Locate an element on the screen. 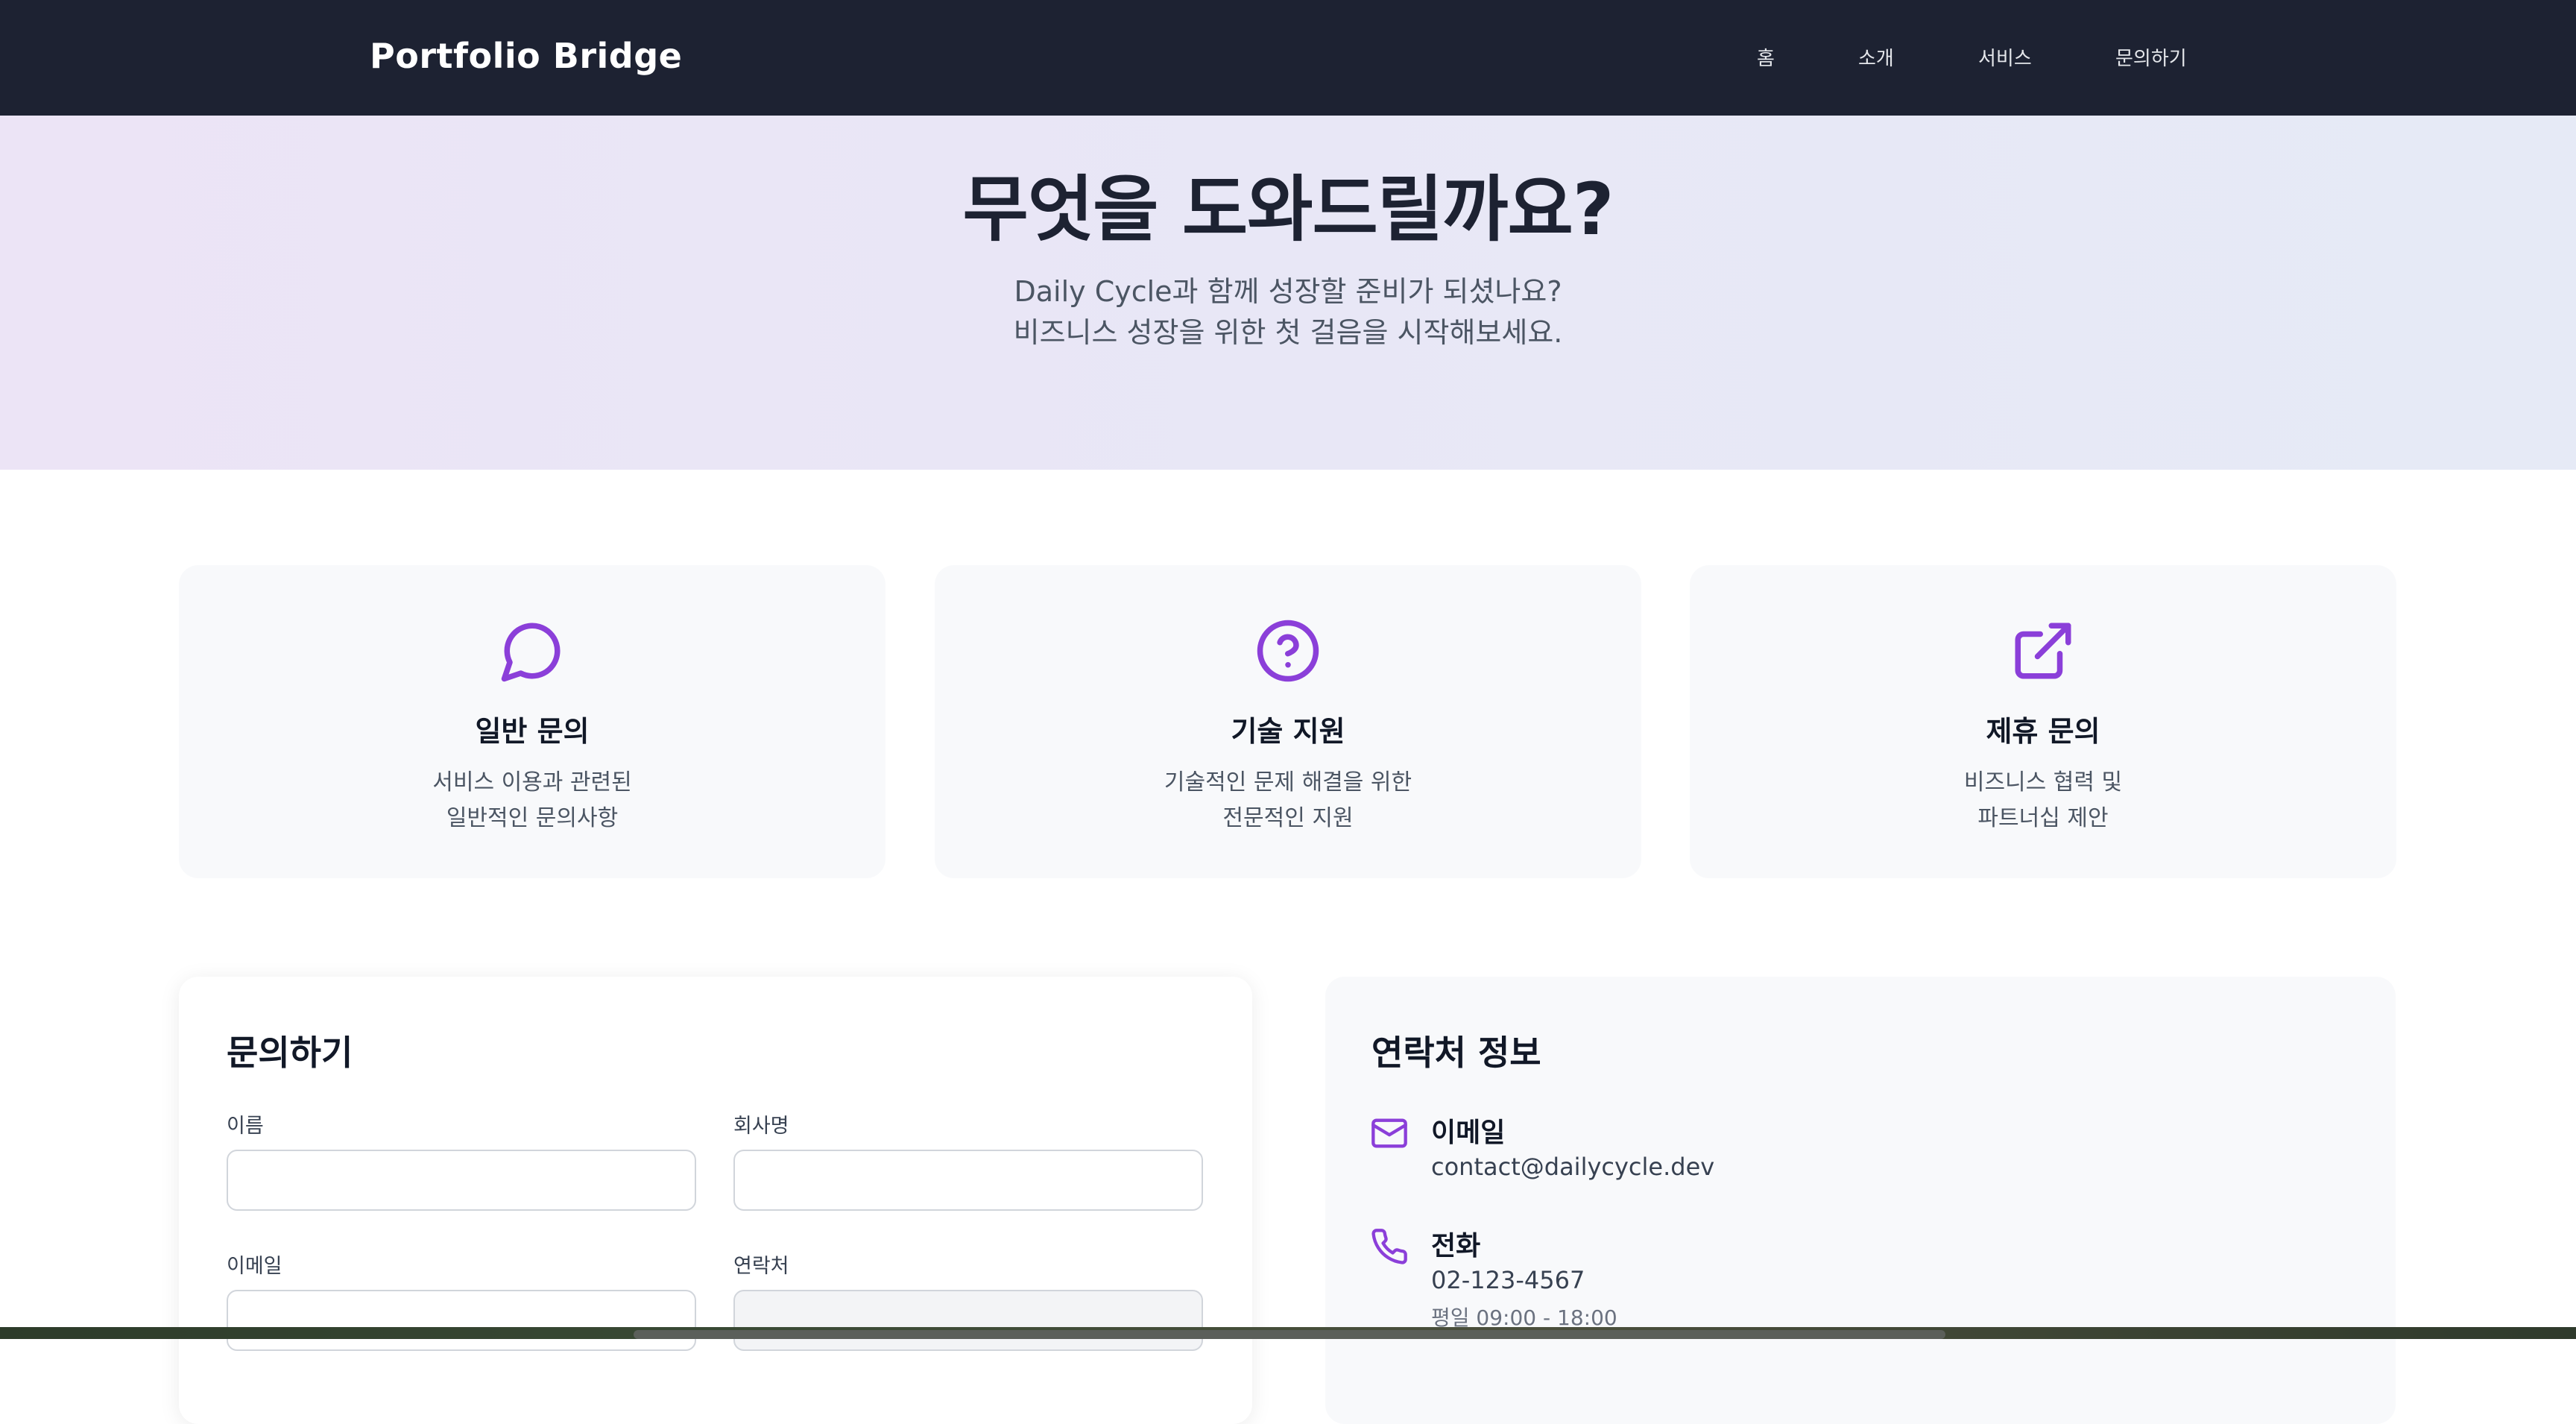 This screenshot has height=1424, width=2576. card-title: 일반 문의 is located at coordinates (532, 731).